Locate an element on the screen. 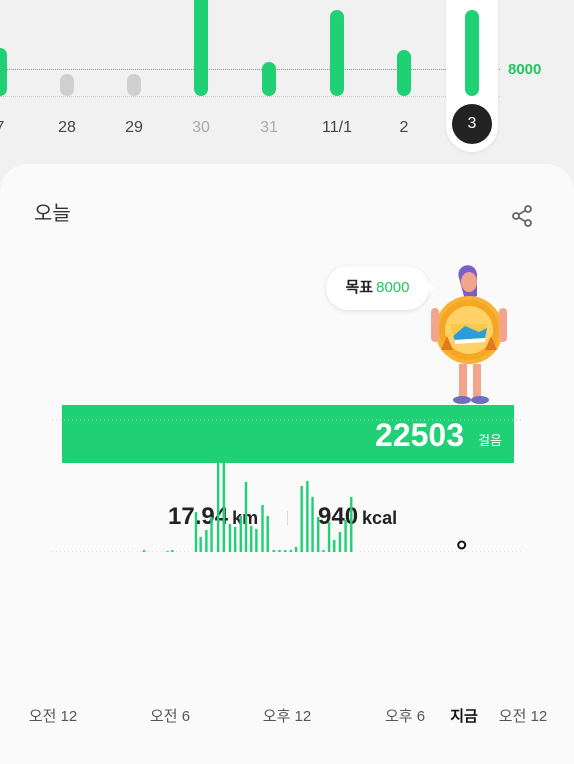  weekly-day-label: 7 is located at coordinates (10, 128).